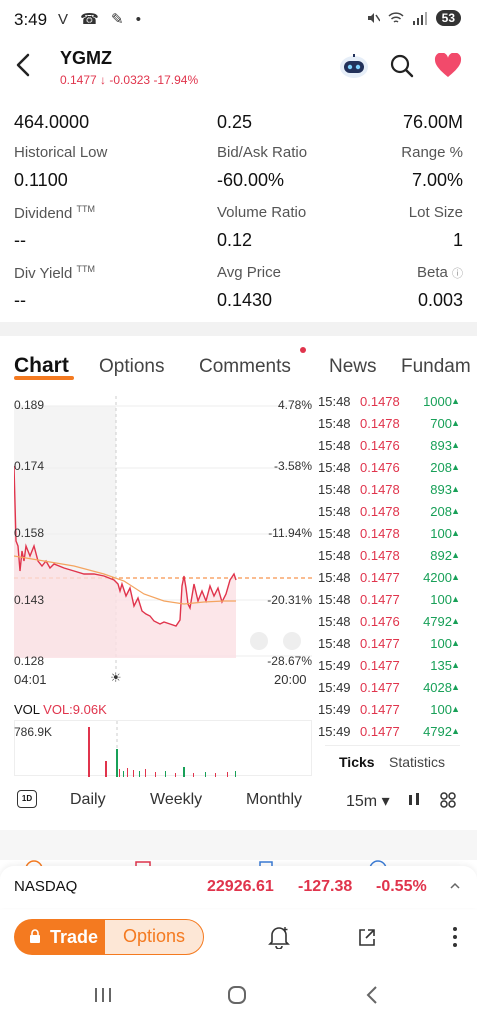 Image resolution: width=477 pixels, height=1024 pixels. I want to click on tick-quantity: 4792, so click(437, 731).